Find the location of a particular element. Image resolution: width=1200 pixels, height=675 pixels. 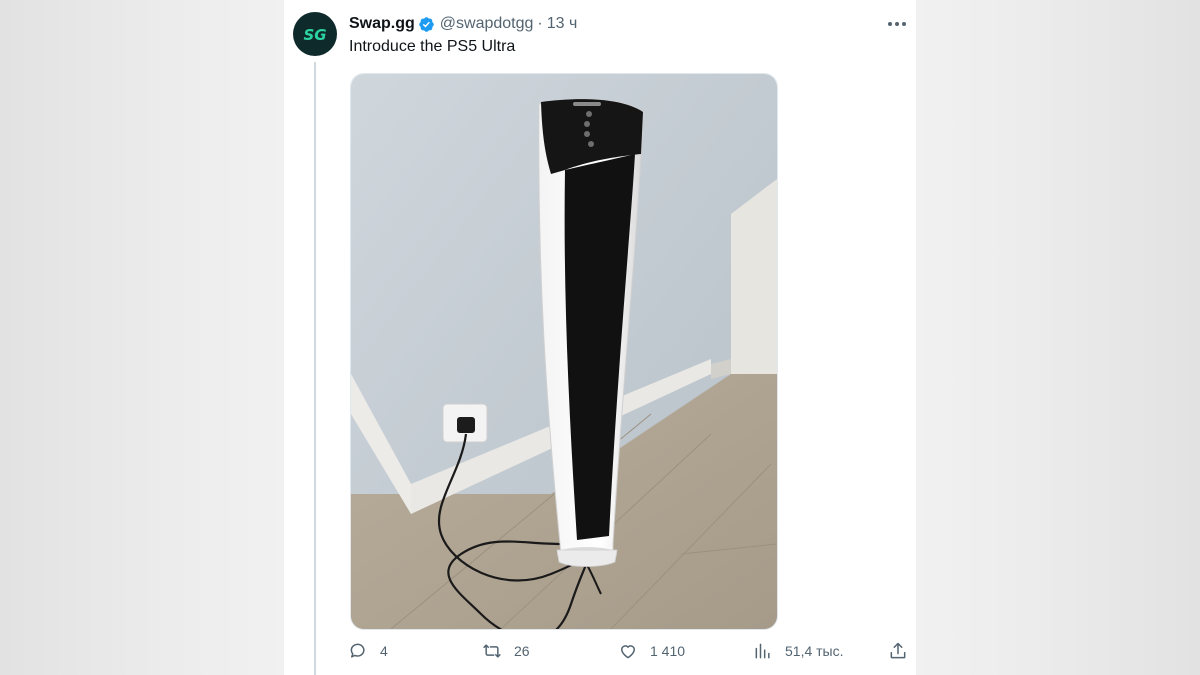

like-count: 1 410 is located at coordinates (668, 651).